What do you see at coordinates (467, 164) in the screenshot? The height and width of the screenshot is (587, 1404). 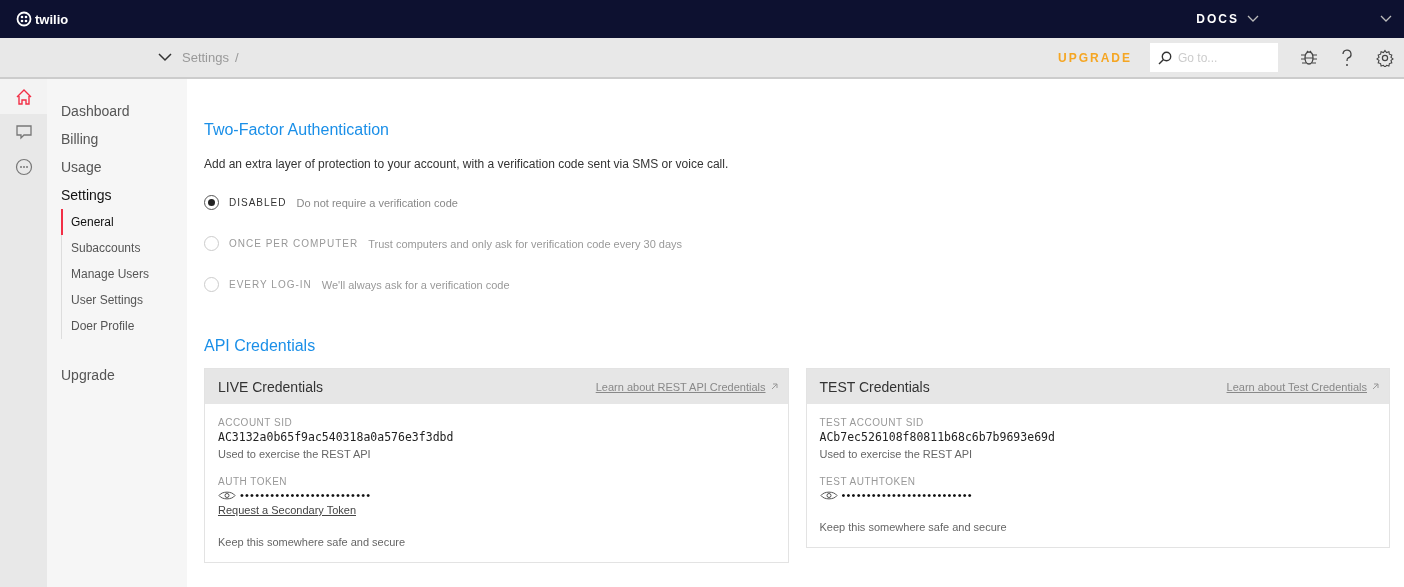 I see `section-description: Add an extra layer of protection to your account, with a verification code sent via SMS or voice call.` at bounding box center [467, 164].